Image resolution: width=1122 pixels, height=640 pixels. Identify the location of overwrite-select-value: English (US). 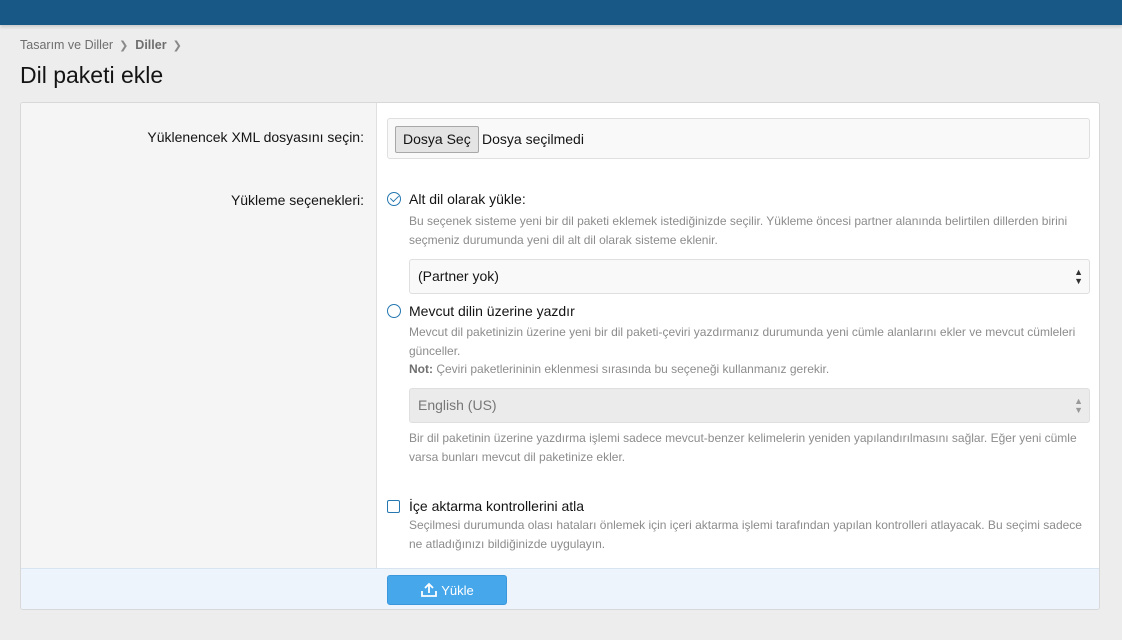
(457, 405).